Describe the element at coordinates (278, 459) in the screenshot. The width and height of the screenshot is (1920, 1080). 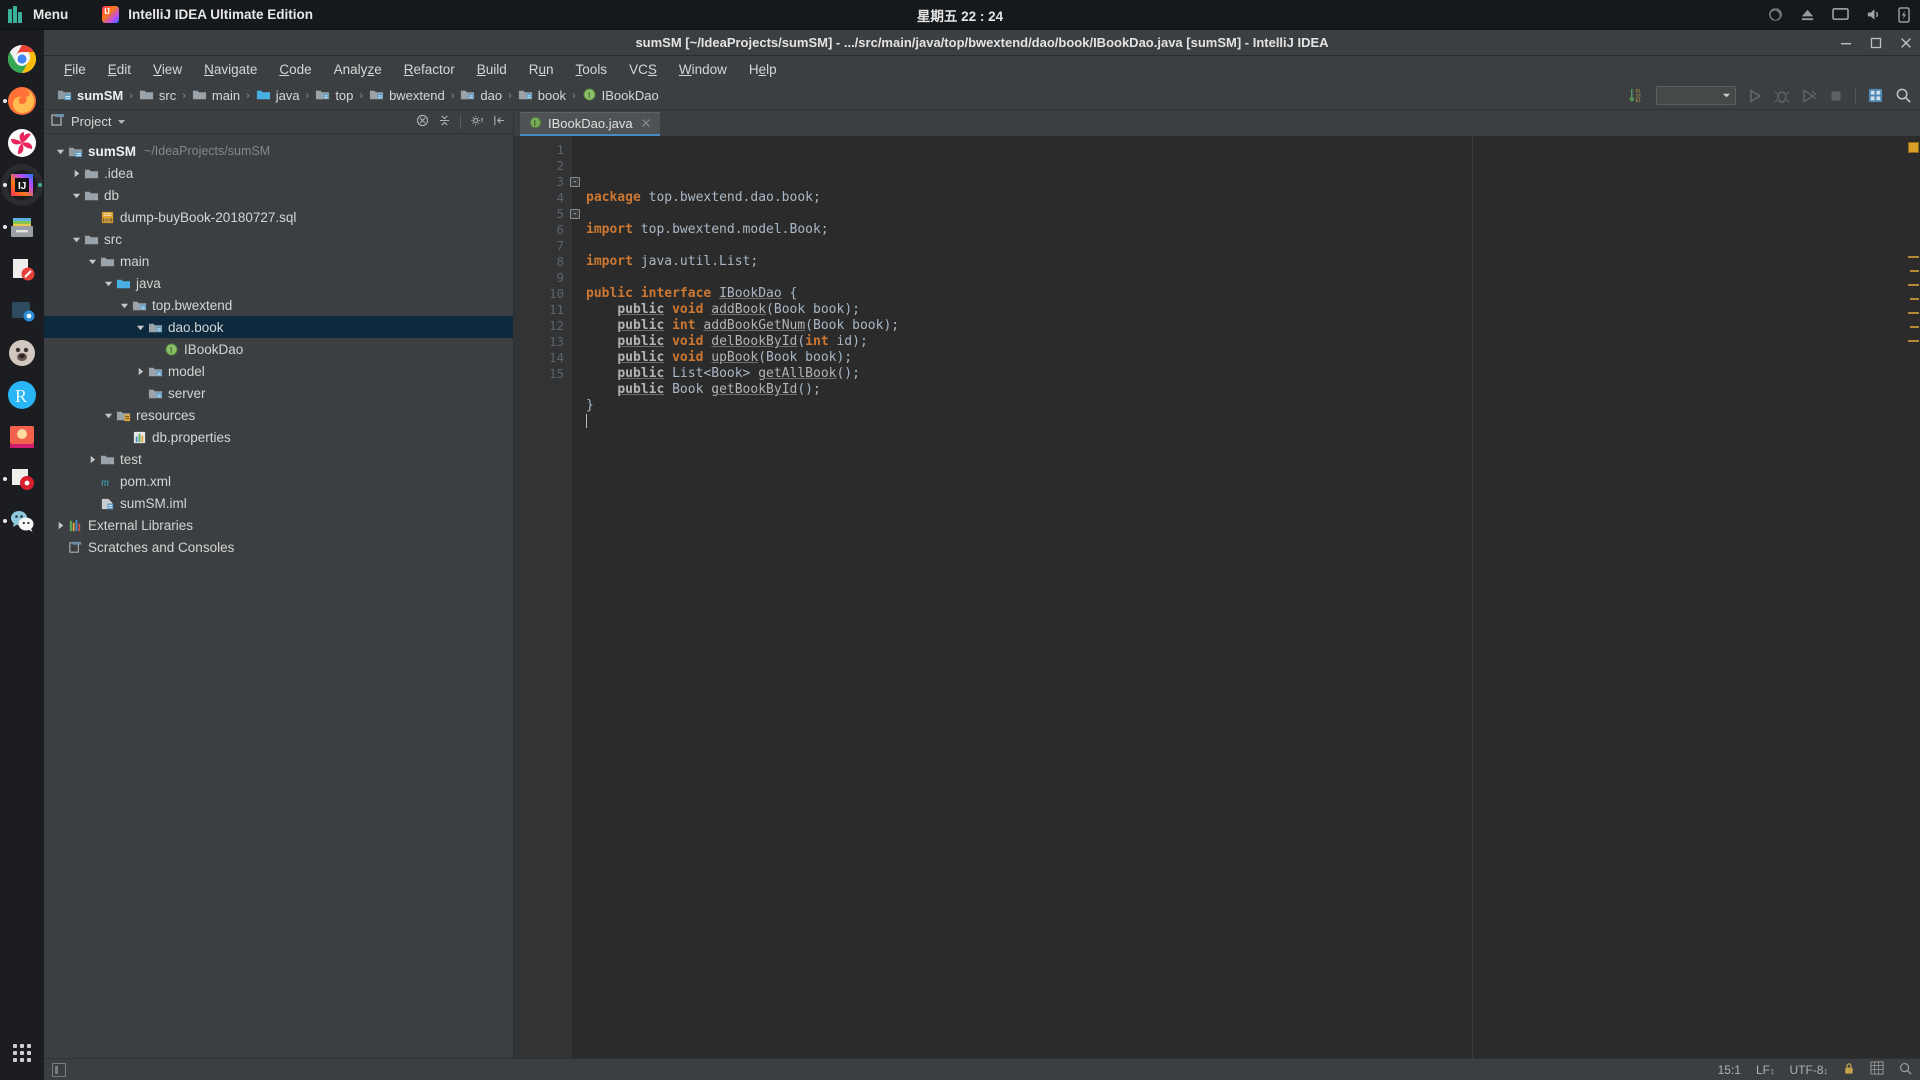
I see `tree-node-test: test` at that location.